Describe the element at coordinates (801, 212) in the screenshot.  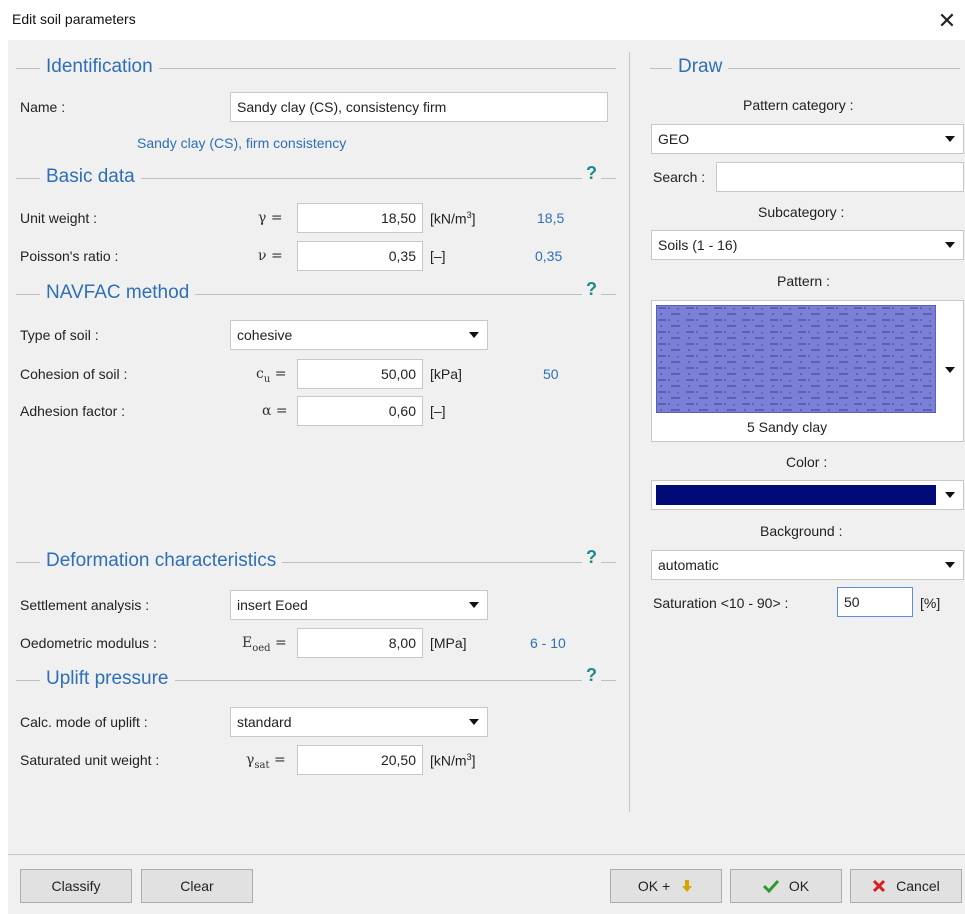
I see `subcategory-label: Subcategory :` at that location.